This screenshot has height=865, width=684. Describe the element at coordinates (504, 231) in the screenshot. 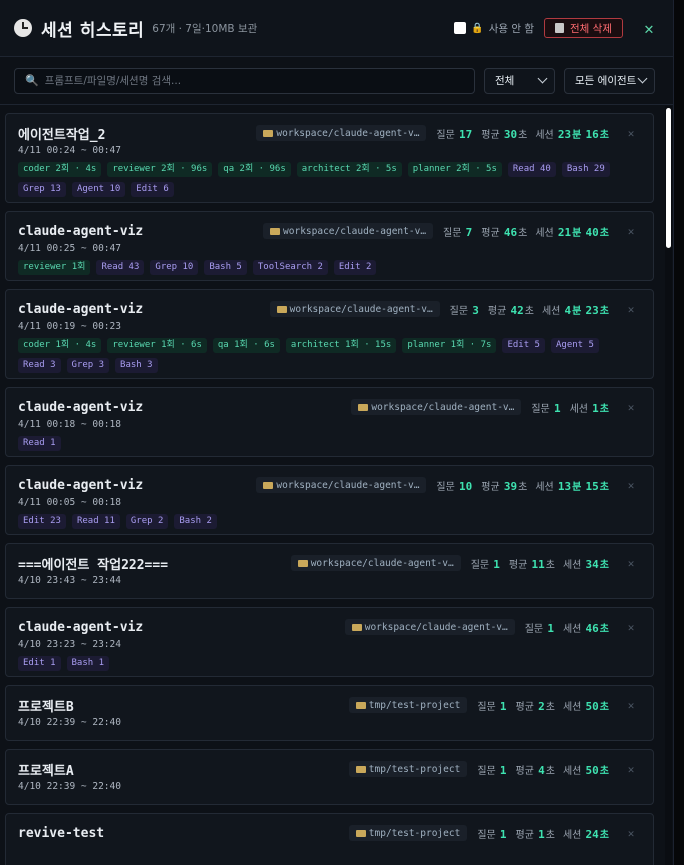

I see `stat-average: 평균 46초` at that location.